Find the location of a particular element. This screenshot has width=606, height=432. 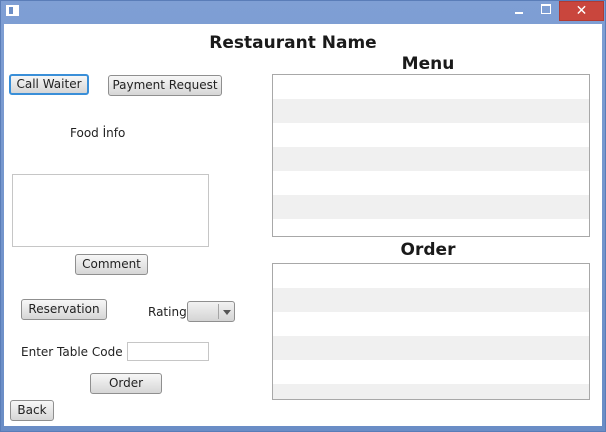

rating-label: Rating is located at coordinates (167, 312).